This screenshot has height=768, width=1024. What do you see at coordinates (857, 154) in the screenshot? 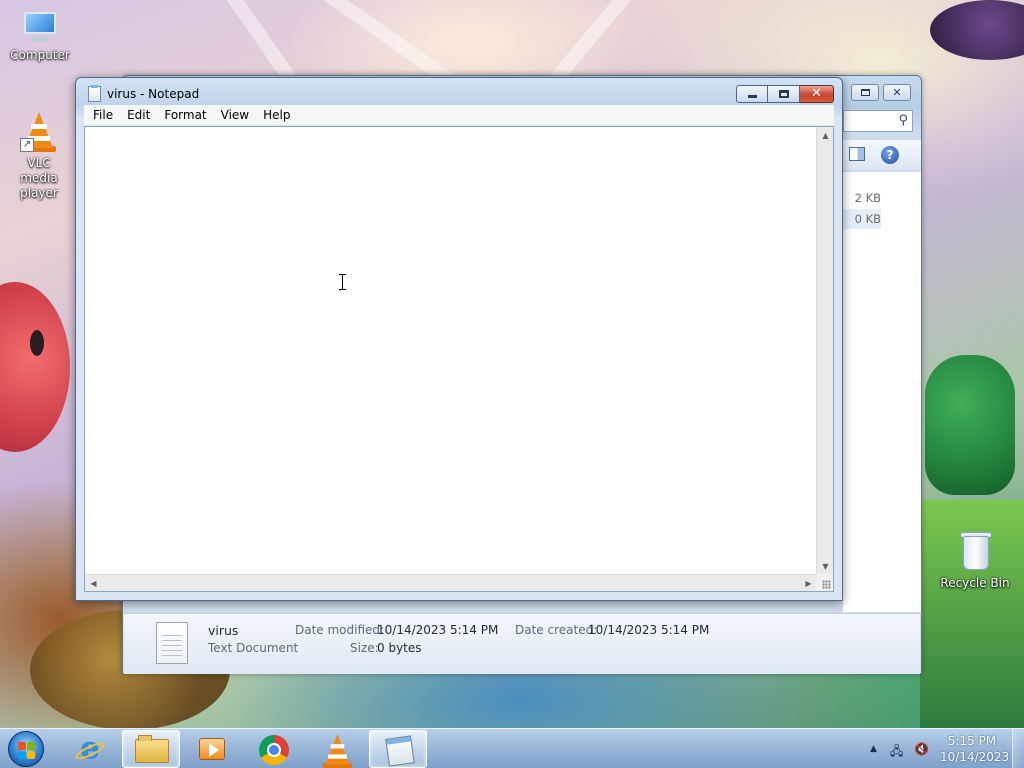
I see `preview-pane-icon` at bounding box center [857, 154].